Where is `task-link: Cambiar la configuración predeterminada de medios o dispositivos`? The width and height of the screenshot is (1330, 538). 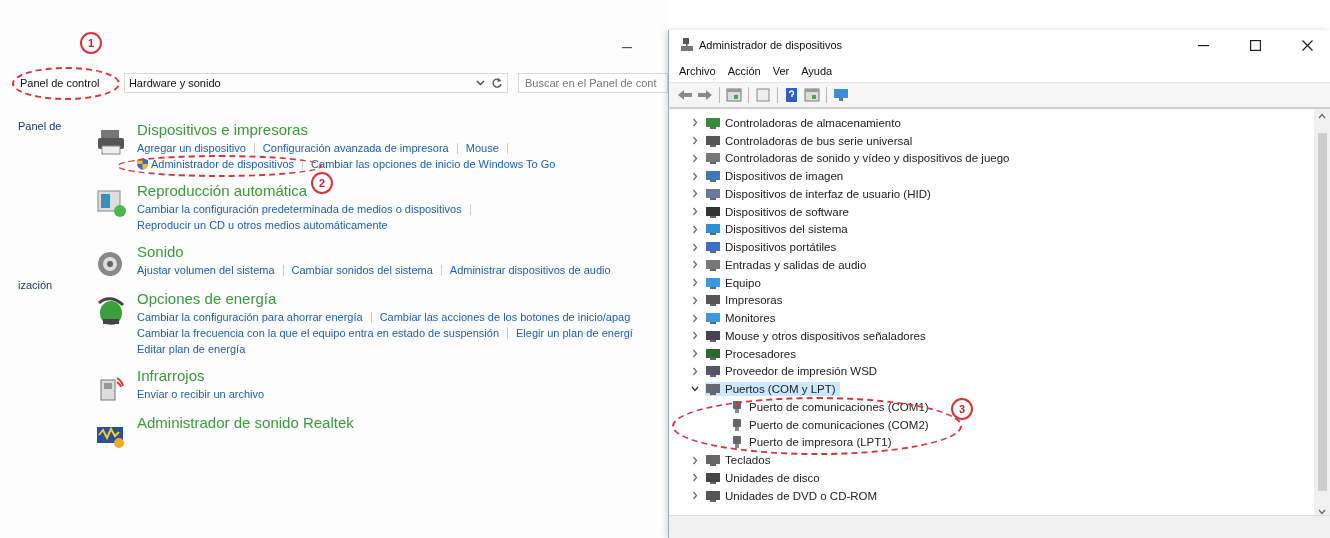
task-link: Cambiar la configuración predeterminada de medios o dispositivos is located at coordinates (299, 209).